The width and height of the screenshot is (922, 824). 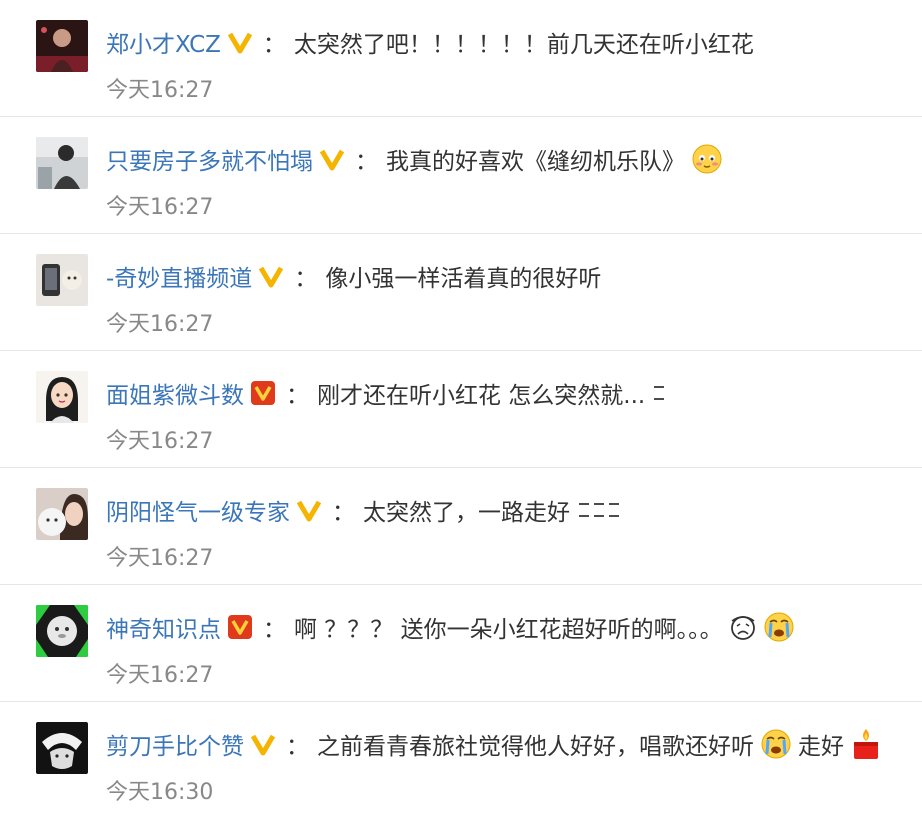 I want to click on comment-text: 像小强一样活着真的很好听, so click(x=463, y=279).